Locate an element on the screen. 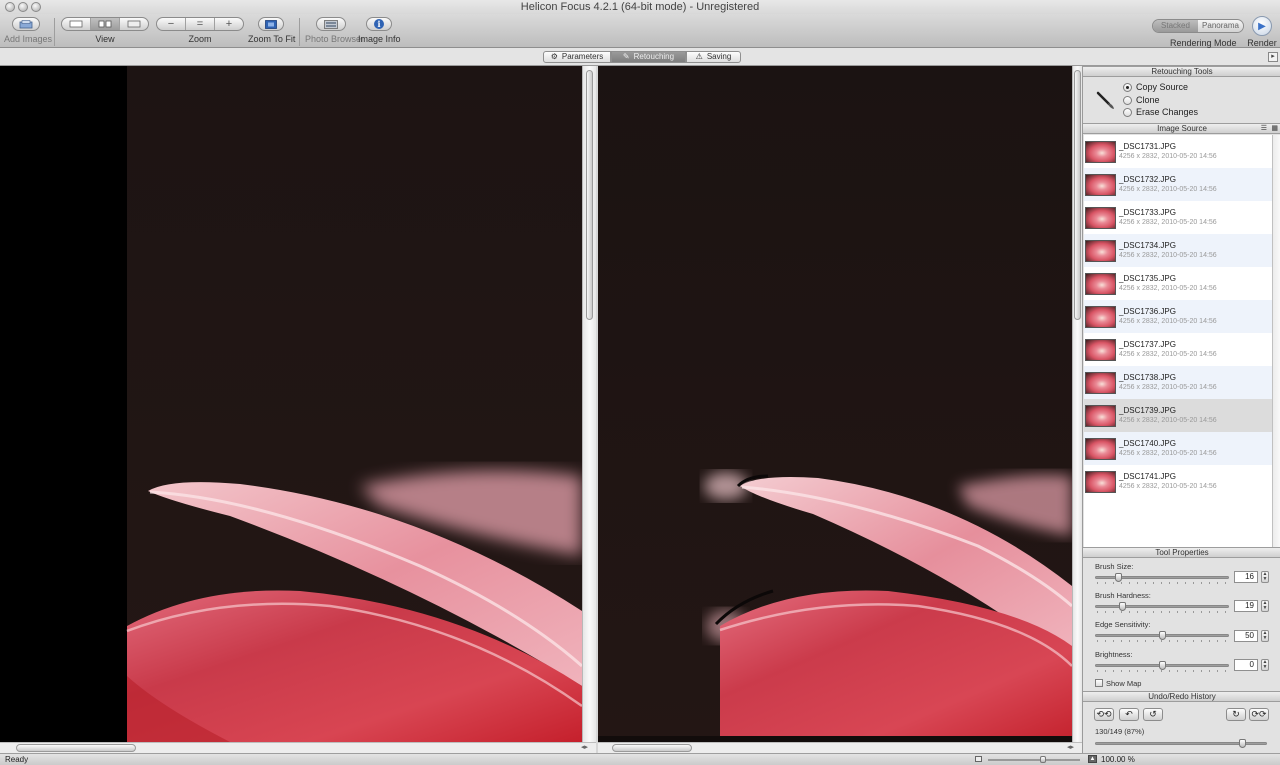 This screenshot has height=765, width=1280. close-window-icon is located at coordinates (10, 7).